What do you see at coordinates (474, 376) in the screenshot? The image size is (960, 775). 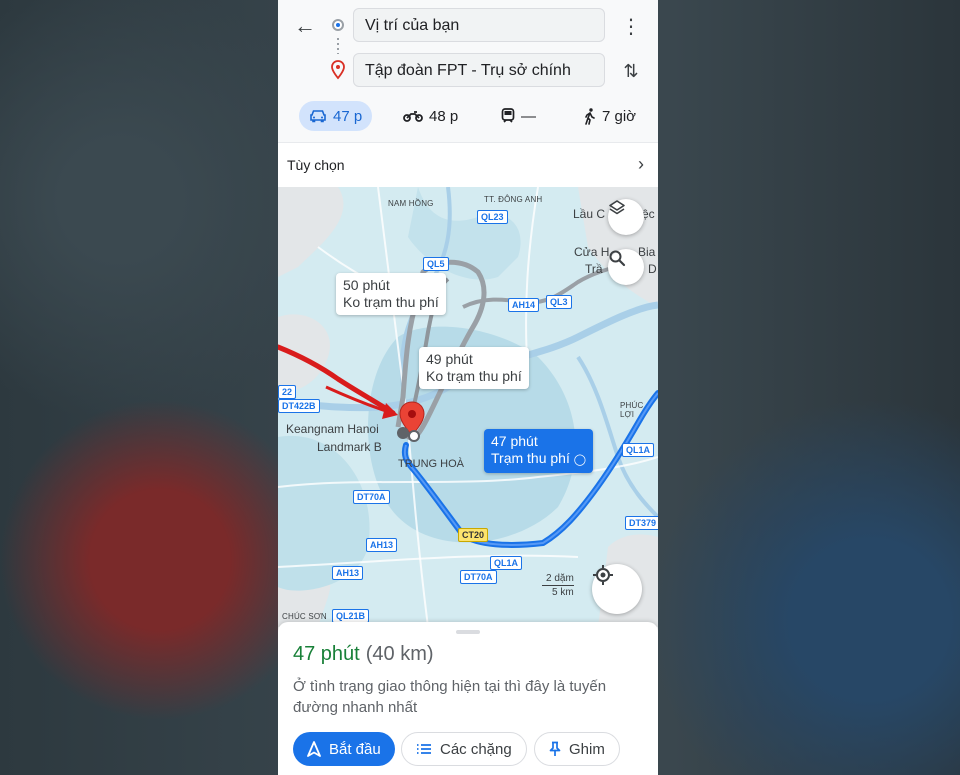 I see `route-label-alt-2-note: Ko trạm thu phí` at bounding box center [474, 376].